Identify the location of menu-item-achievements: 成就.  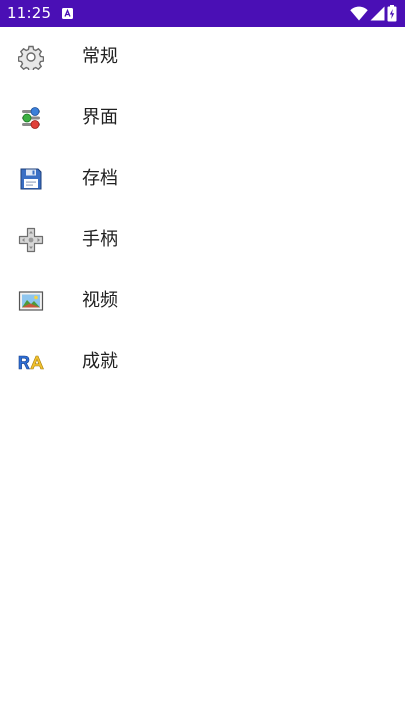
(202, 362).